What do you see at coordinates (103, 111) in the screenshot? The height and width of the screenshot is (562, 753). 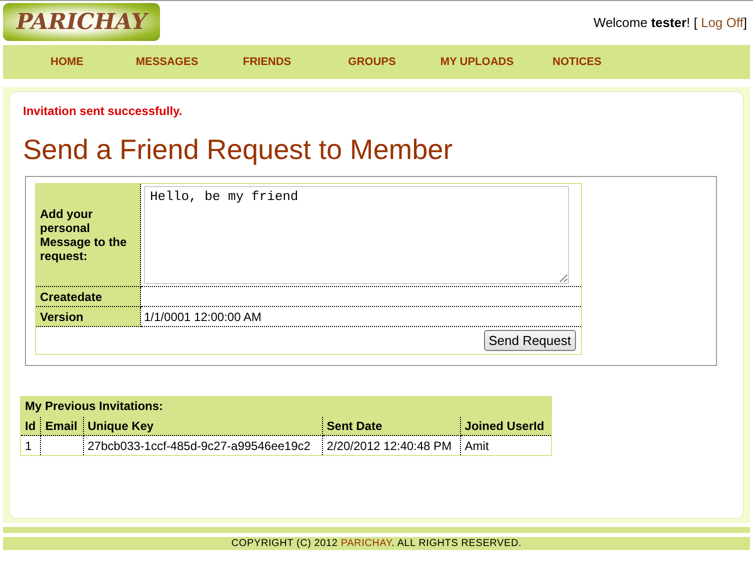 I see `status-message: Invitation sent successfully.` at bounding box center [103, 111].